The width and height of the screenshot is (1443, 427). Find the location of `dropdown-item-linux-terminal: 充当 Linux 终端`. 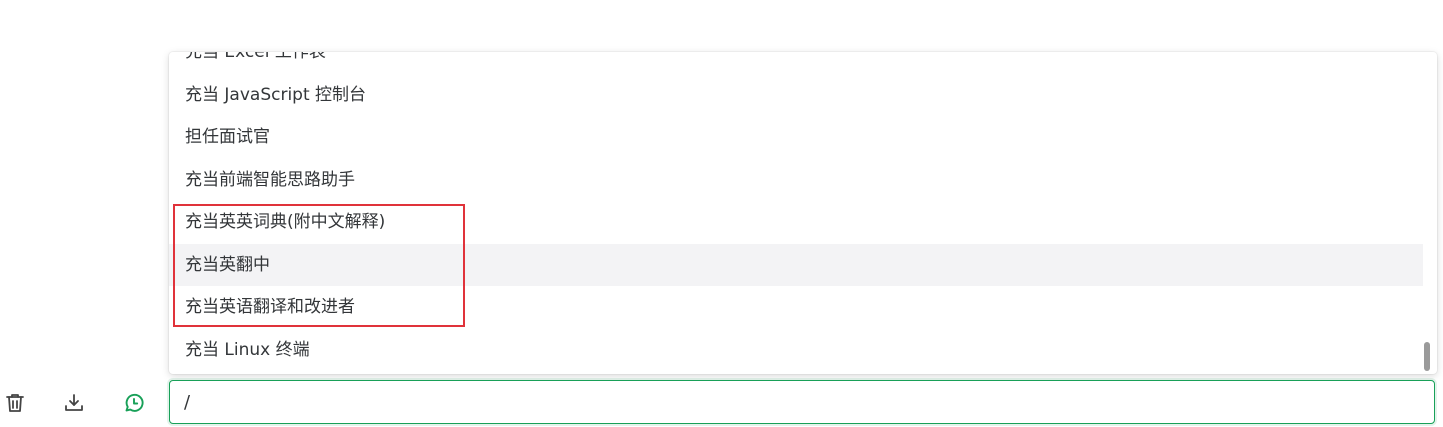

dropdown-item-linux-terminal: 充当 Linux 终端 is located at coordinates (796, 350).